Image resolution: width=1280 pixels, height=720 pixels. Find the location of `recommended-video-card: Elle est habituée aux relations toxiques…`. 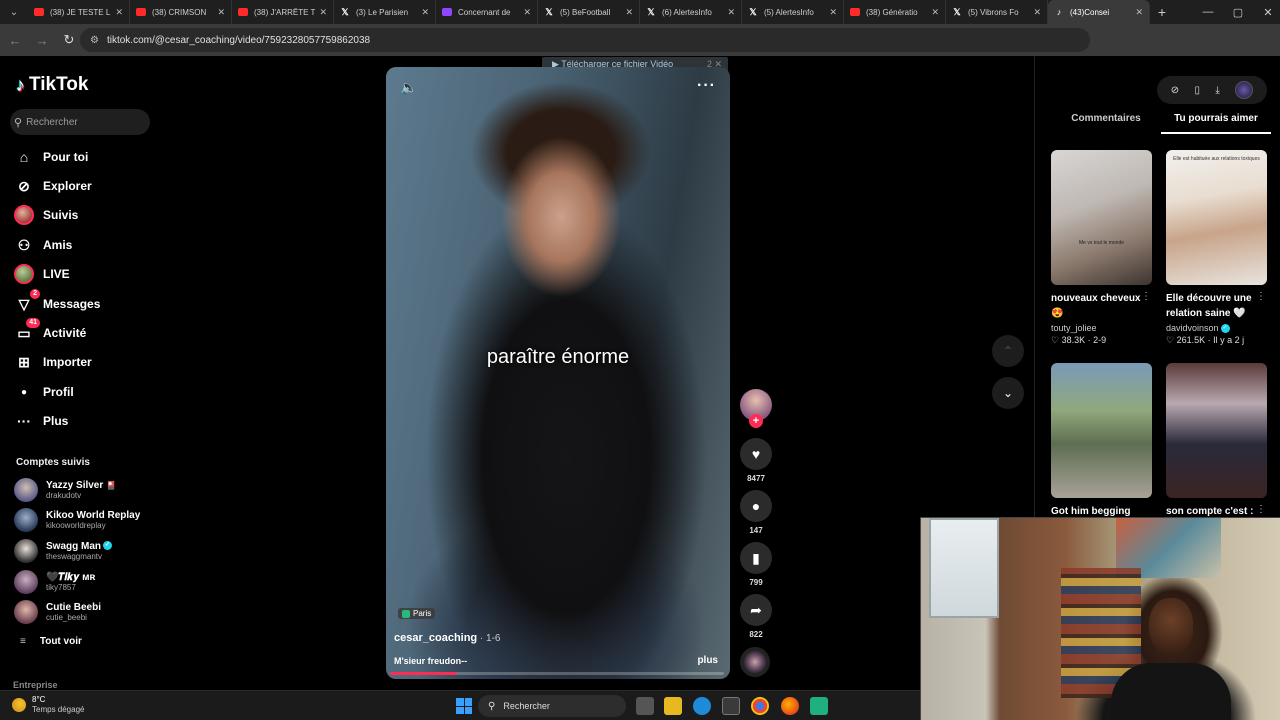

recommended-video-card: Elle est habituée aux relations toxiques… is located at coordinates (1217, 248).